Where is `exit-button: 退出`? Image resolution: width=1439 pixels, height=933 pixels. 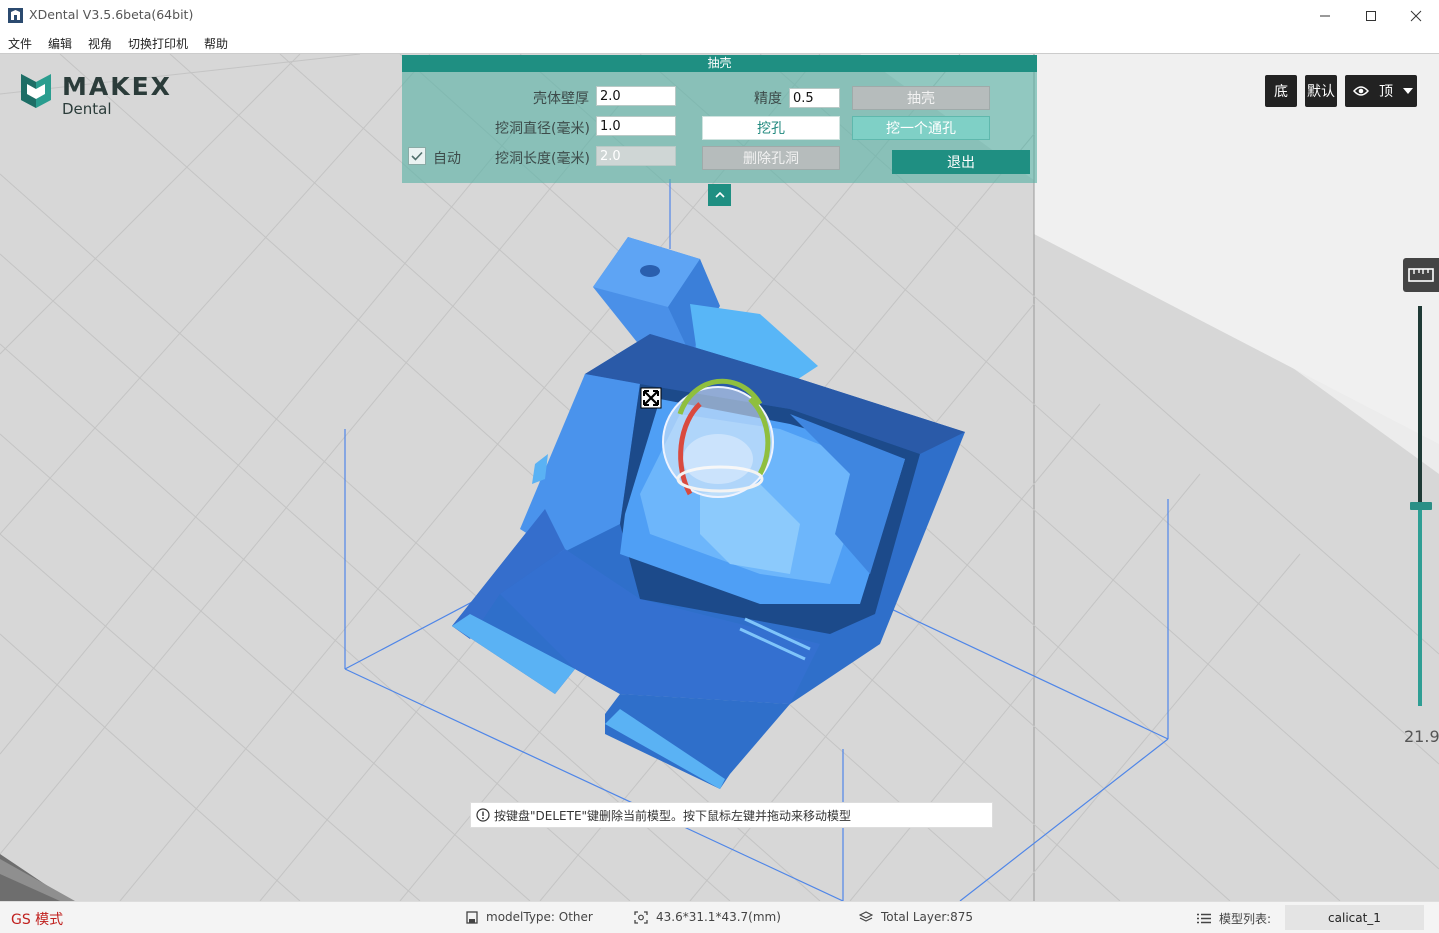
exit-button: 退出 is located at coordinates (961, 162).